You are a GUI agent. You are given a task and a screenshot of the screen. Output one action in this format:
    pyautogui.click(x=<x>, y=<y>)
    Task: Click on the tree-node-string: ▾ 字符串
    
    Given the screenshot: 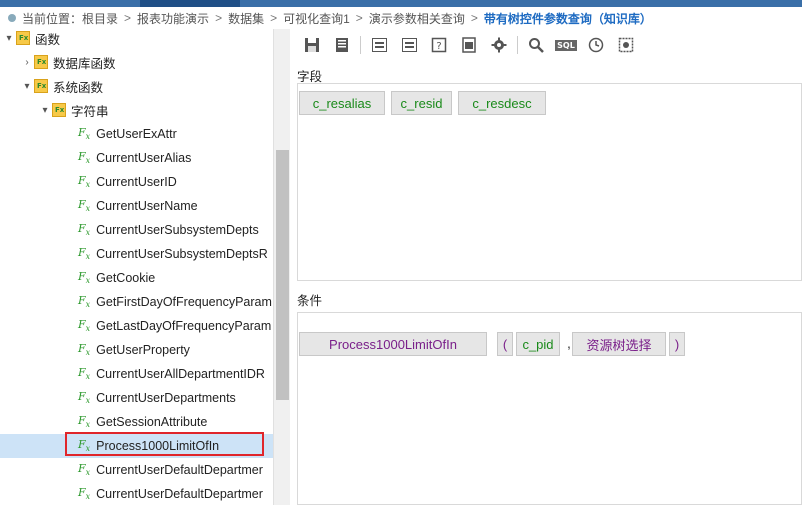 What is the action you would take?
    pyautogui.click(x=136, y=110)
    